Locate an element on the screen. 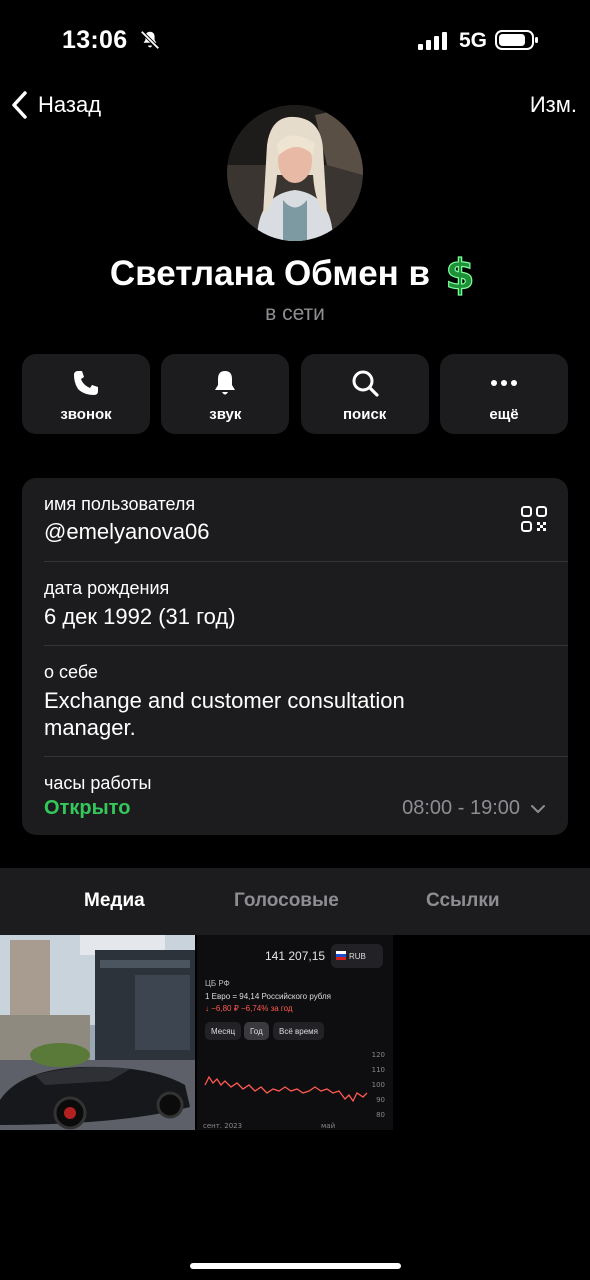 The width and height of the screenshot is (590, 1280). username-row: имя пользователя @emelyanova06 is located at coordinates (306, 528).